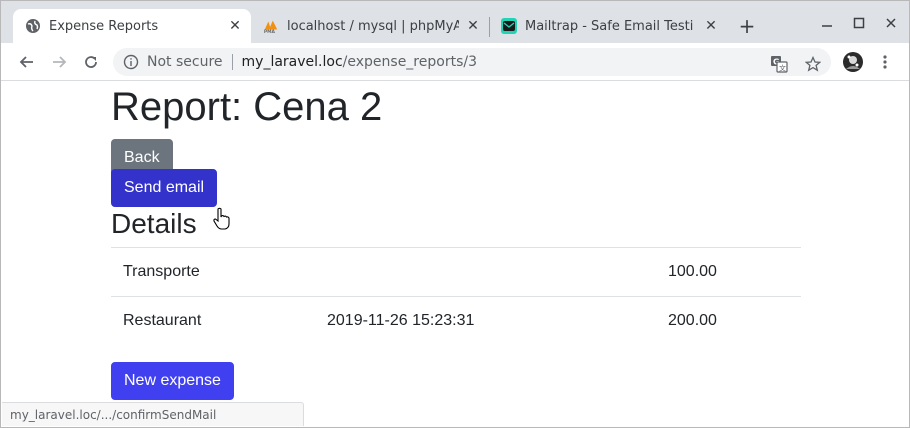  What do you see at coordinates (885, 62) in the screenshot?
I see `menu-dots-icon` at bounding box center [885, 62].